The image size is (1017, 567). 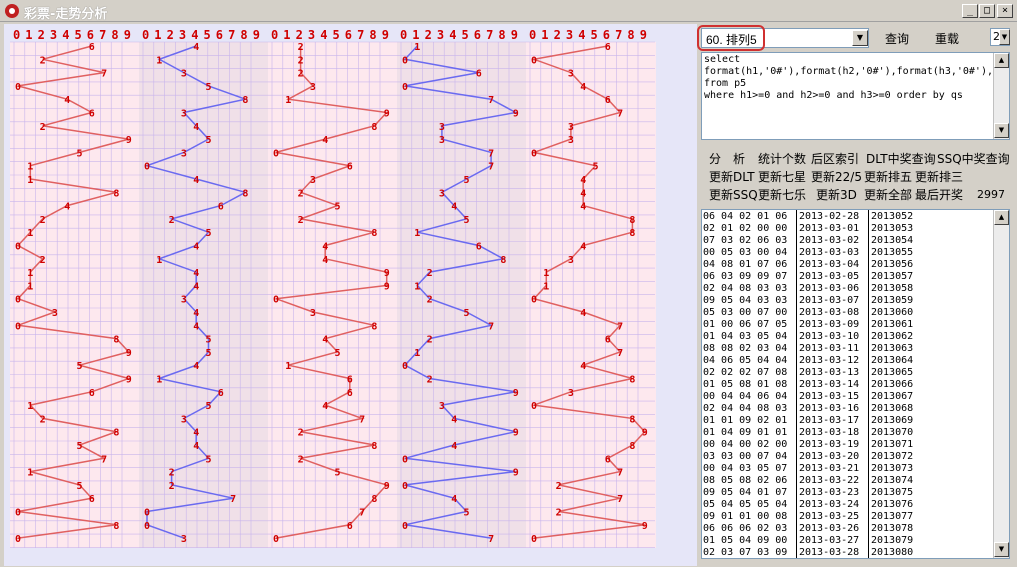 I want to click on row-issue: 2013062, so click(x=892, y=336).